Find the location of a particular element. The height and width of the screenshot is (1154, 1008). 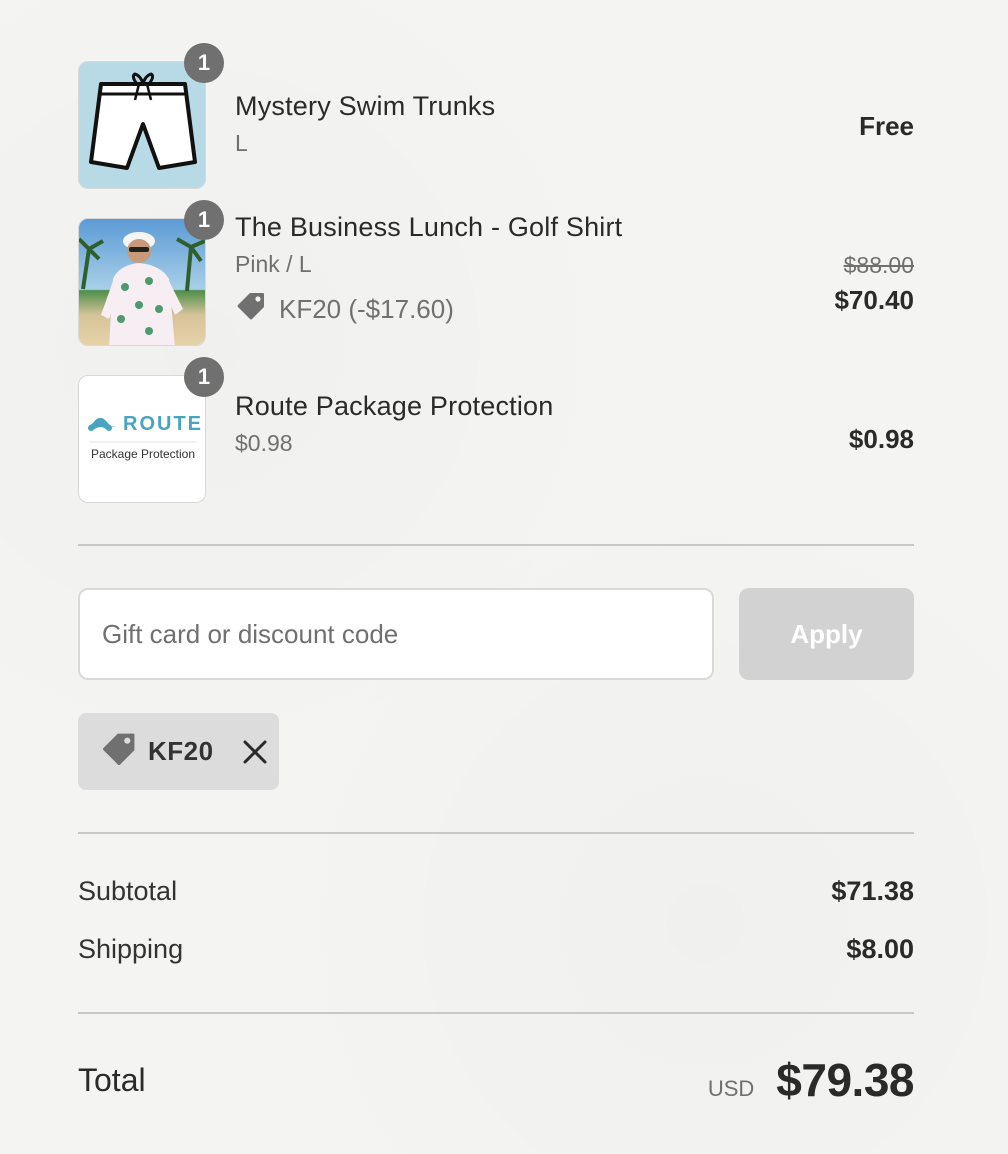

total-row: Total USD $79.38 is located at coordinates (496, 1080).